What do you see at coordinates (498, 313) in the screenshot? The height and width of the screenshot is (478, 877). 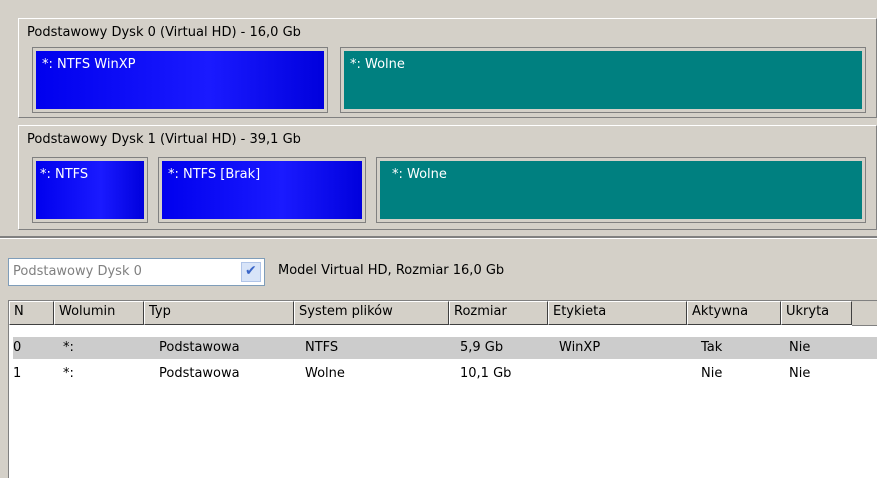 I see `column-header-size: Rozmiar` at bounding box center [498, 313].